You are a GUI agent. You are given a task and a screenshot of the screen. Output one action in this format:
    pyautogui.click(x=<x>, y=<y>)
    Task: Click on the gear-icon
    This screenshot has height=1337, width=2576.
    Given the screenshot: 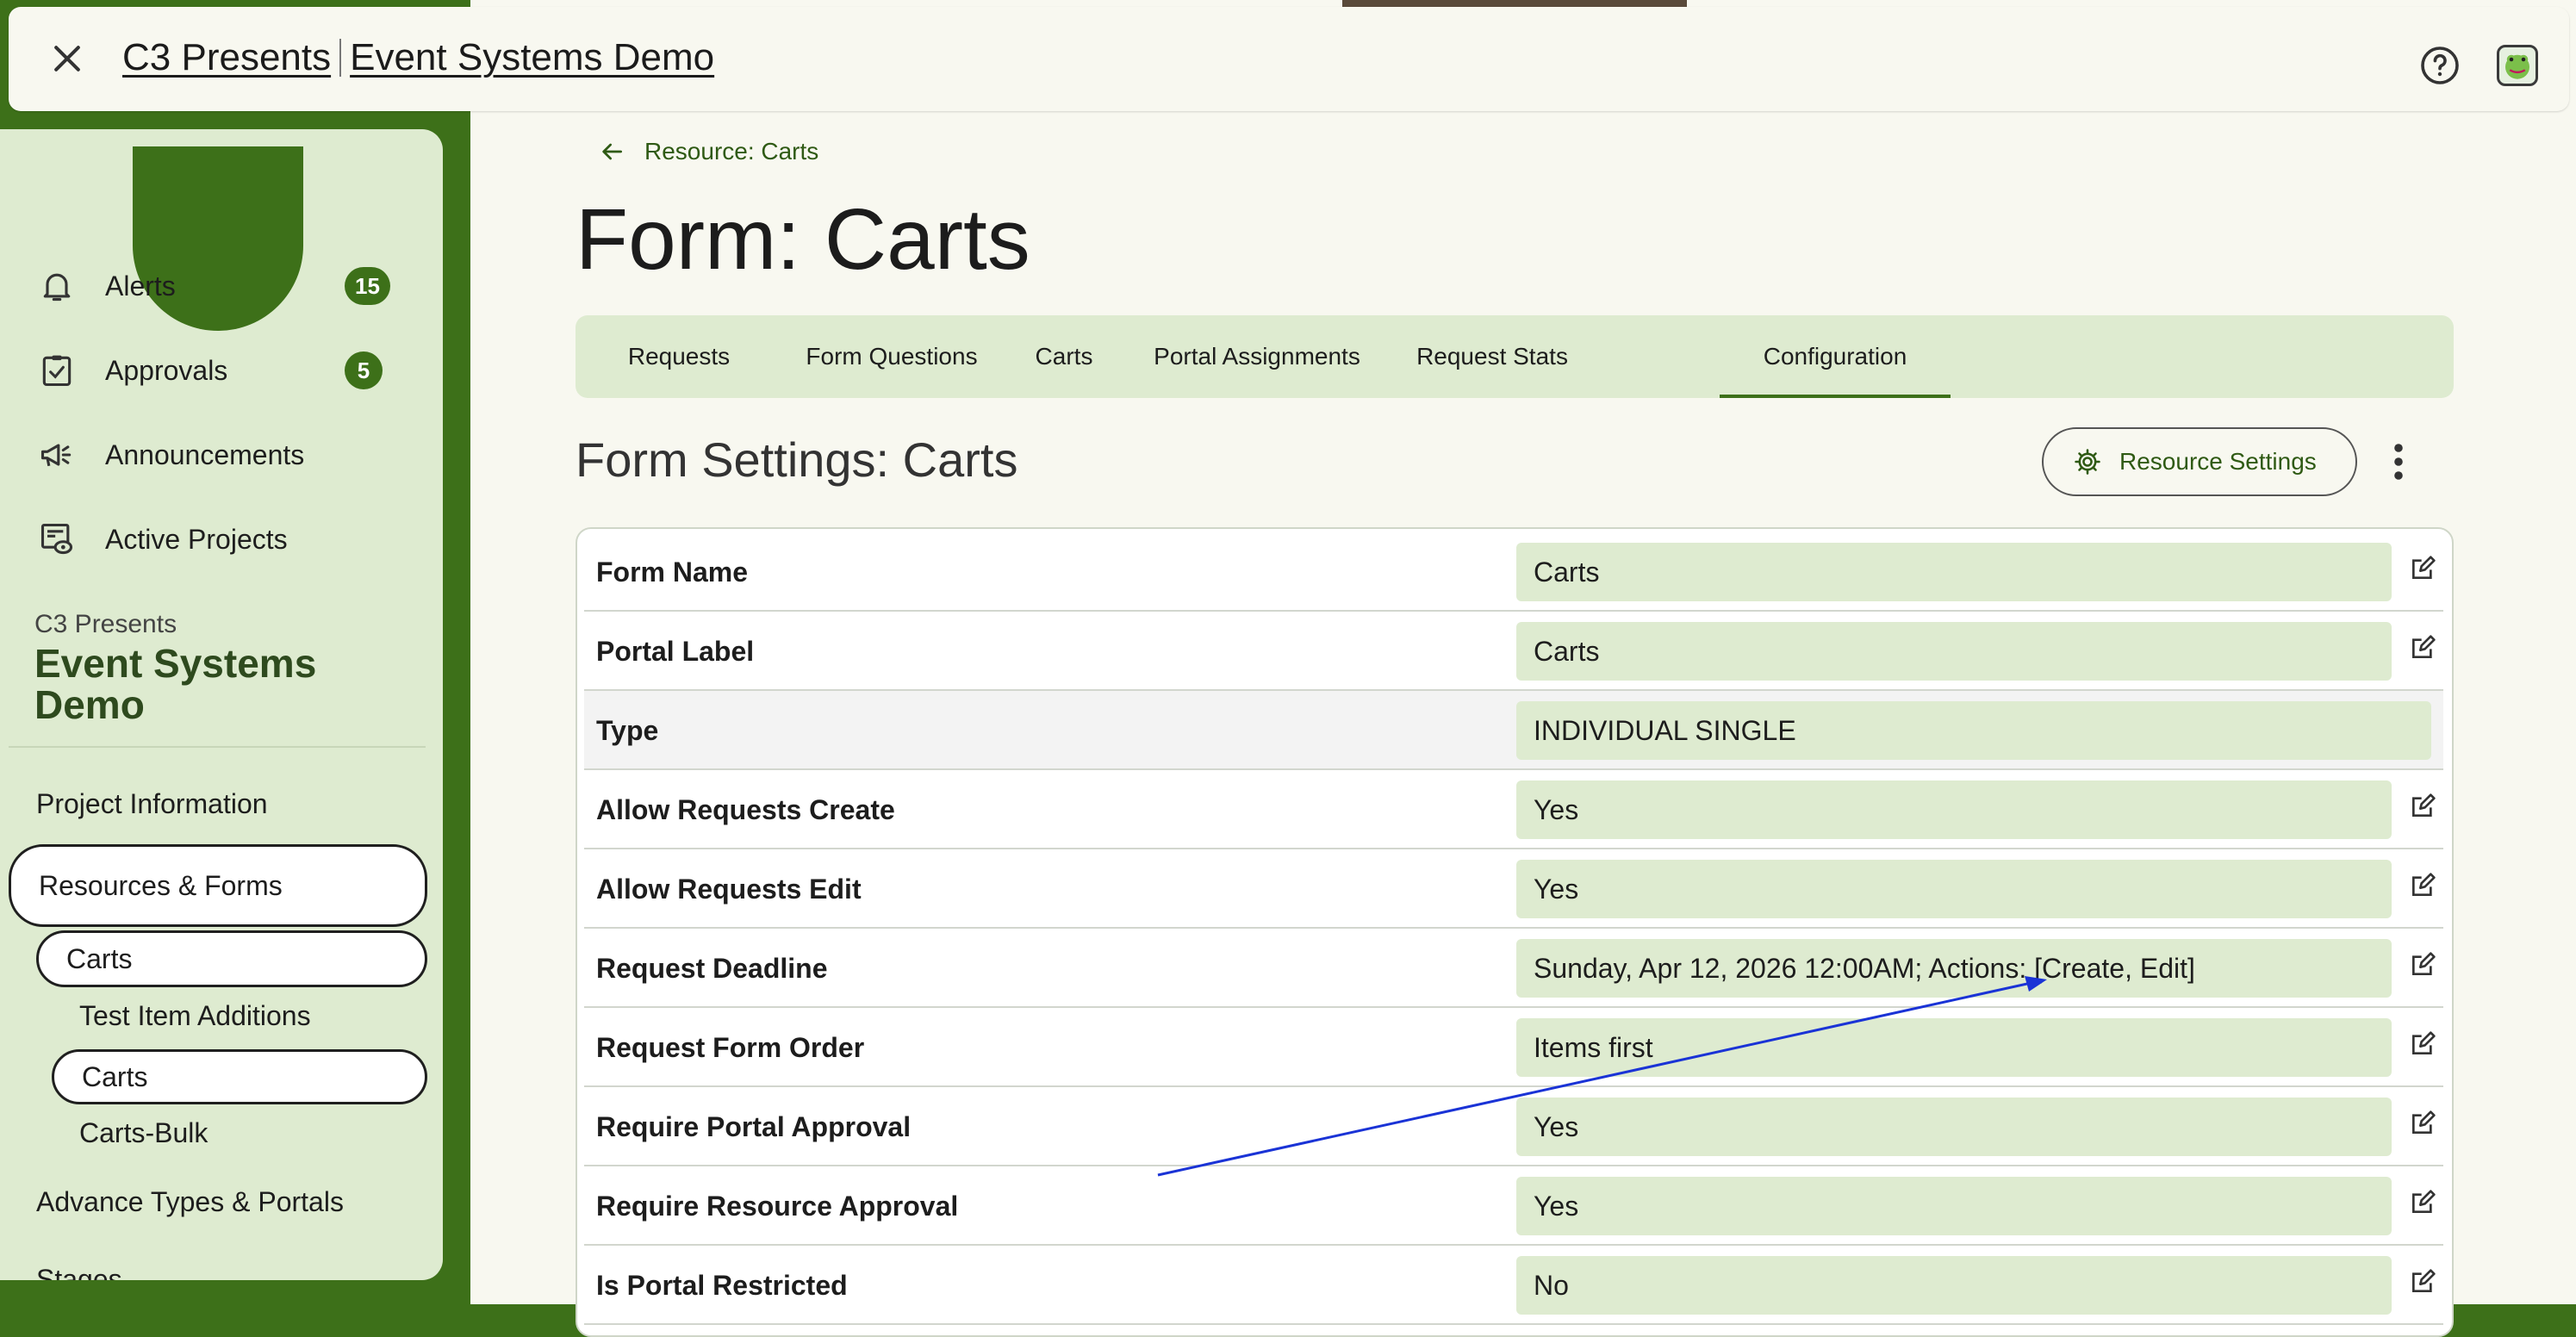 What is the action you would take?
    pyautogui.click(x=2088, y=462)
    